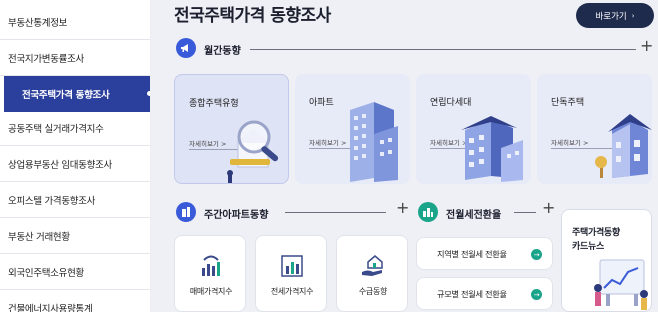  I want to click on card-sale-price-index: 매매가격지수, so click(210, 273).